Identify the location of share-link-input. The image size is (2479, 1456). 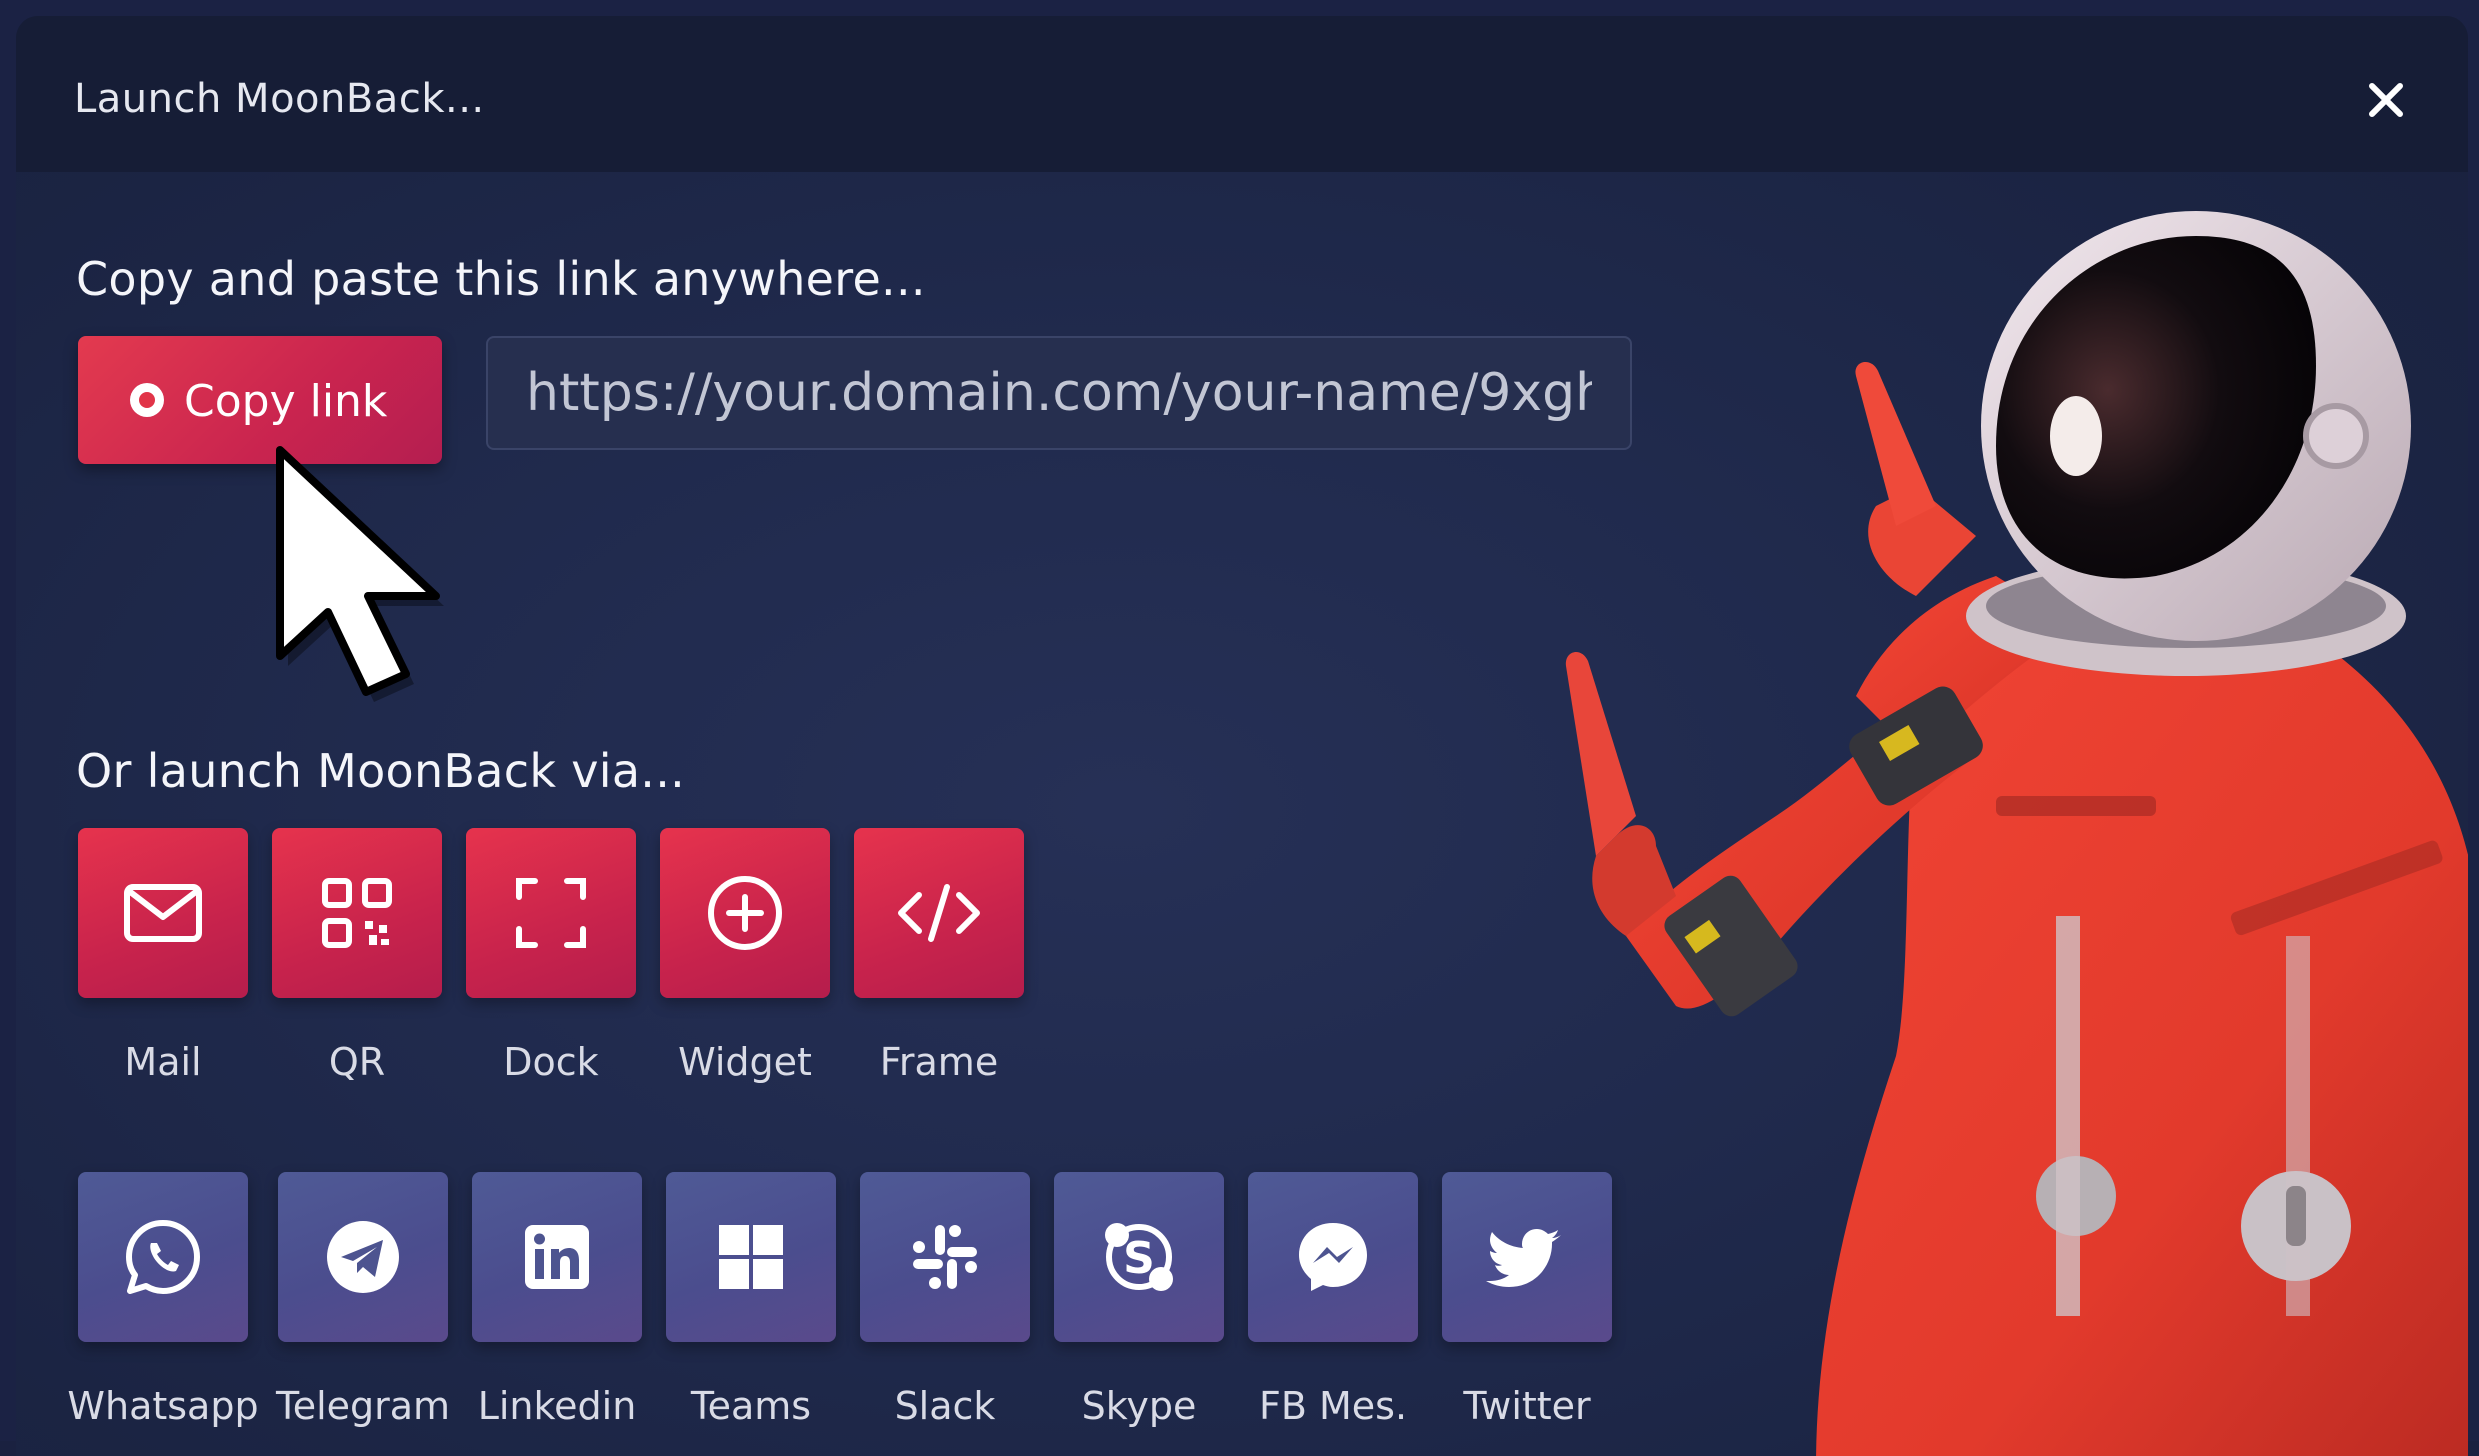
(1059, 393).